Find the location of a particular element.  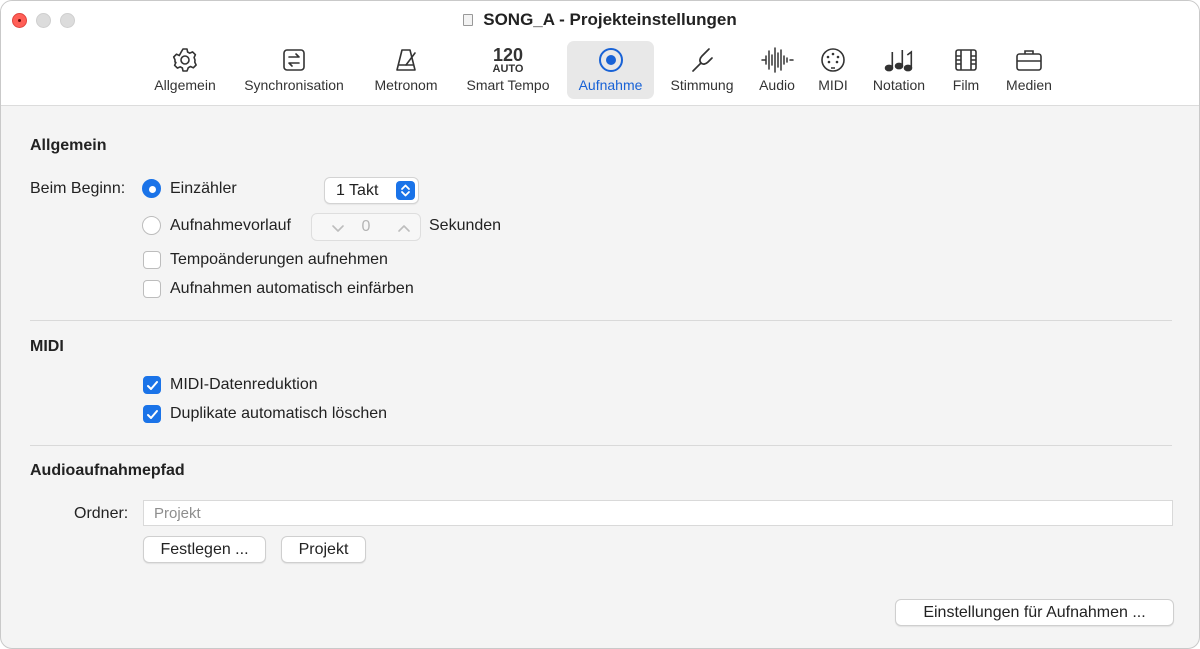

auto-delete-duplicates-checkbox is located at coordinates (152, 414).